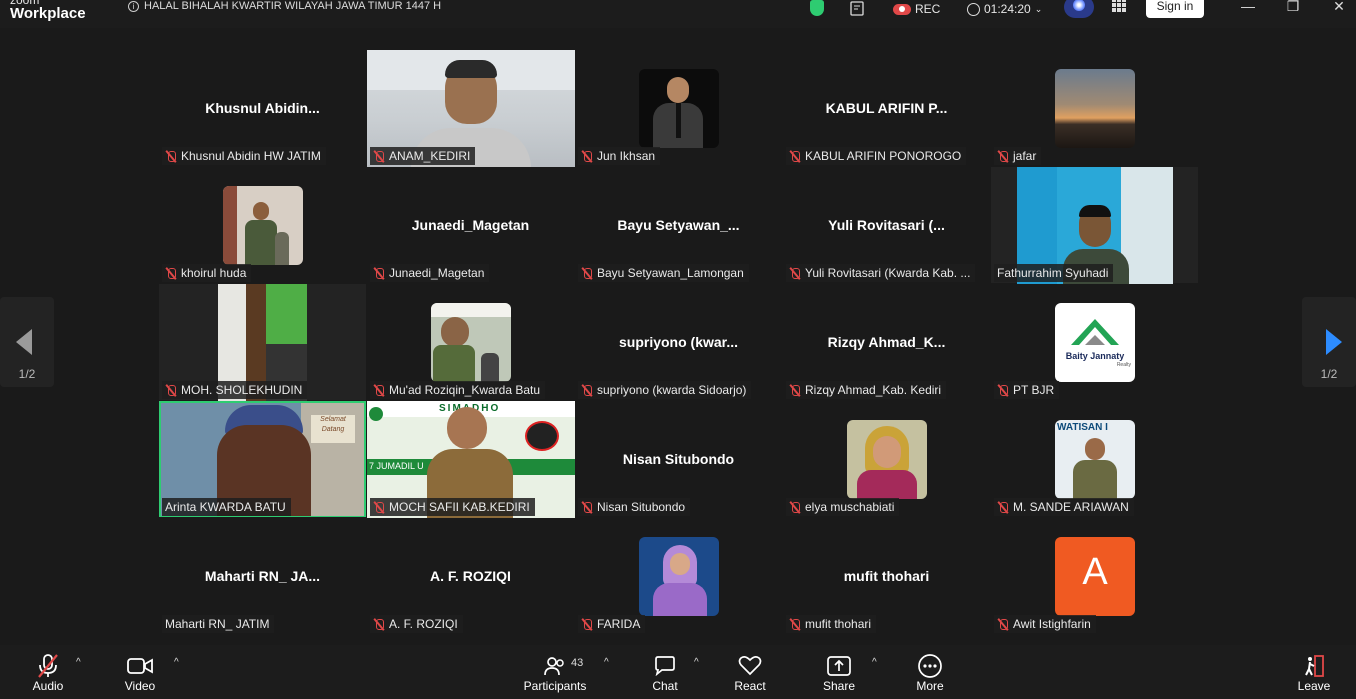 The height and width of the screenshot is (699, 1356). I want to click on participant-name: khoirul huda, so click(214, 273).